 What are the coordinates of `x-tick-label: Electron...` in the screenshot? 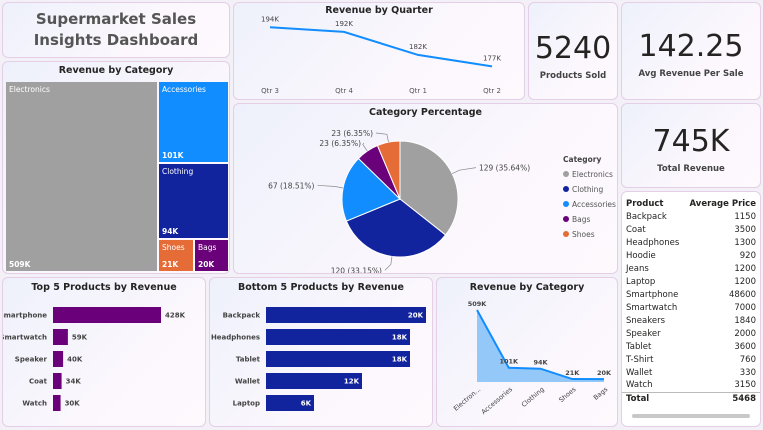 It's located at (467, 398).